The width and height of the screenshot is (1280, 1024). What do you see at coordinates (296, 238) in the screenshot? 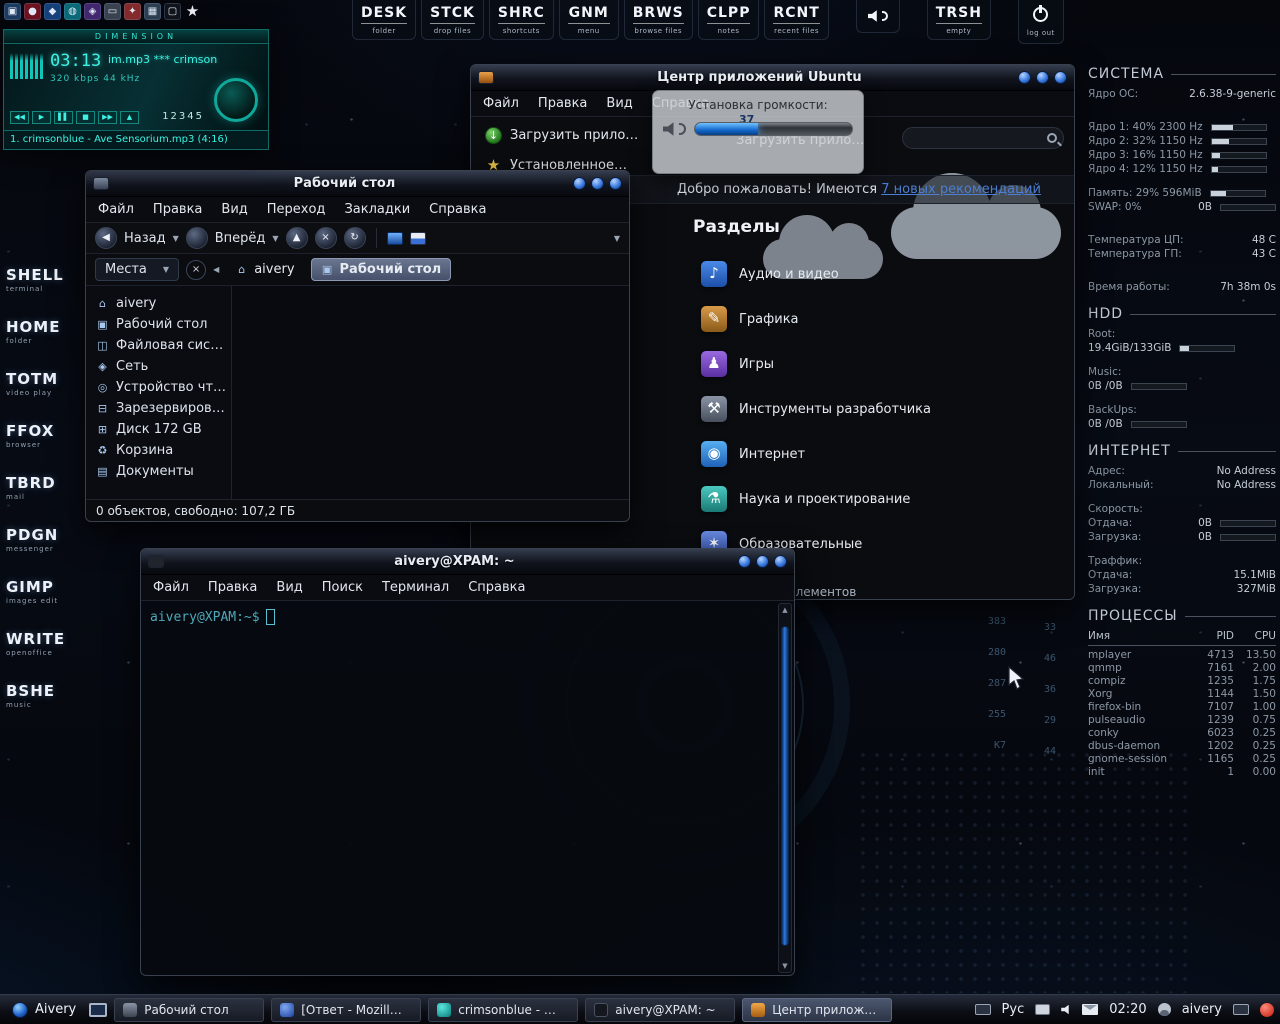
I see `up-button: ▲` at bounding box center [296, 238].